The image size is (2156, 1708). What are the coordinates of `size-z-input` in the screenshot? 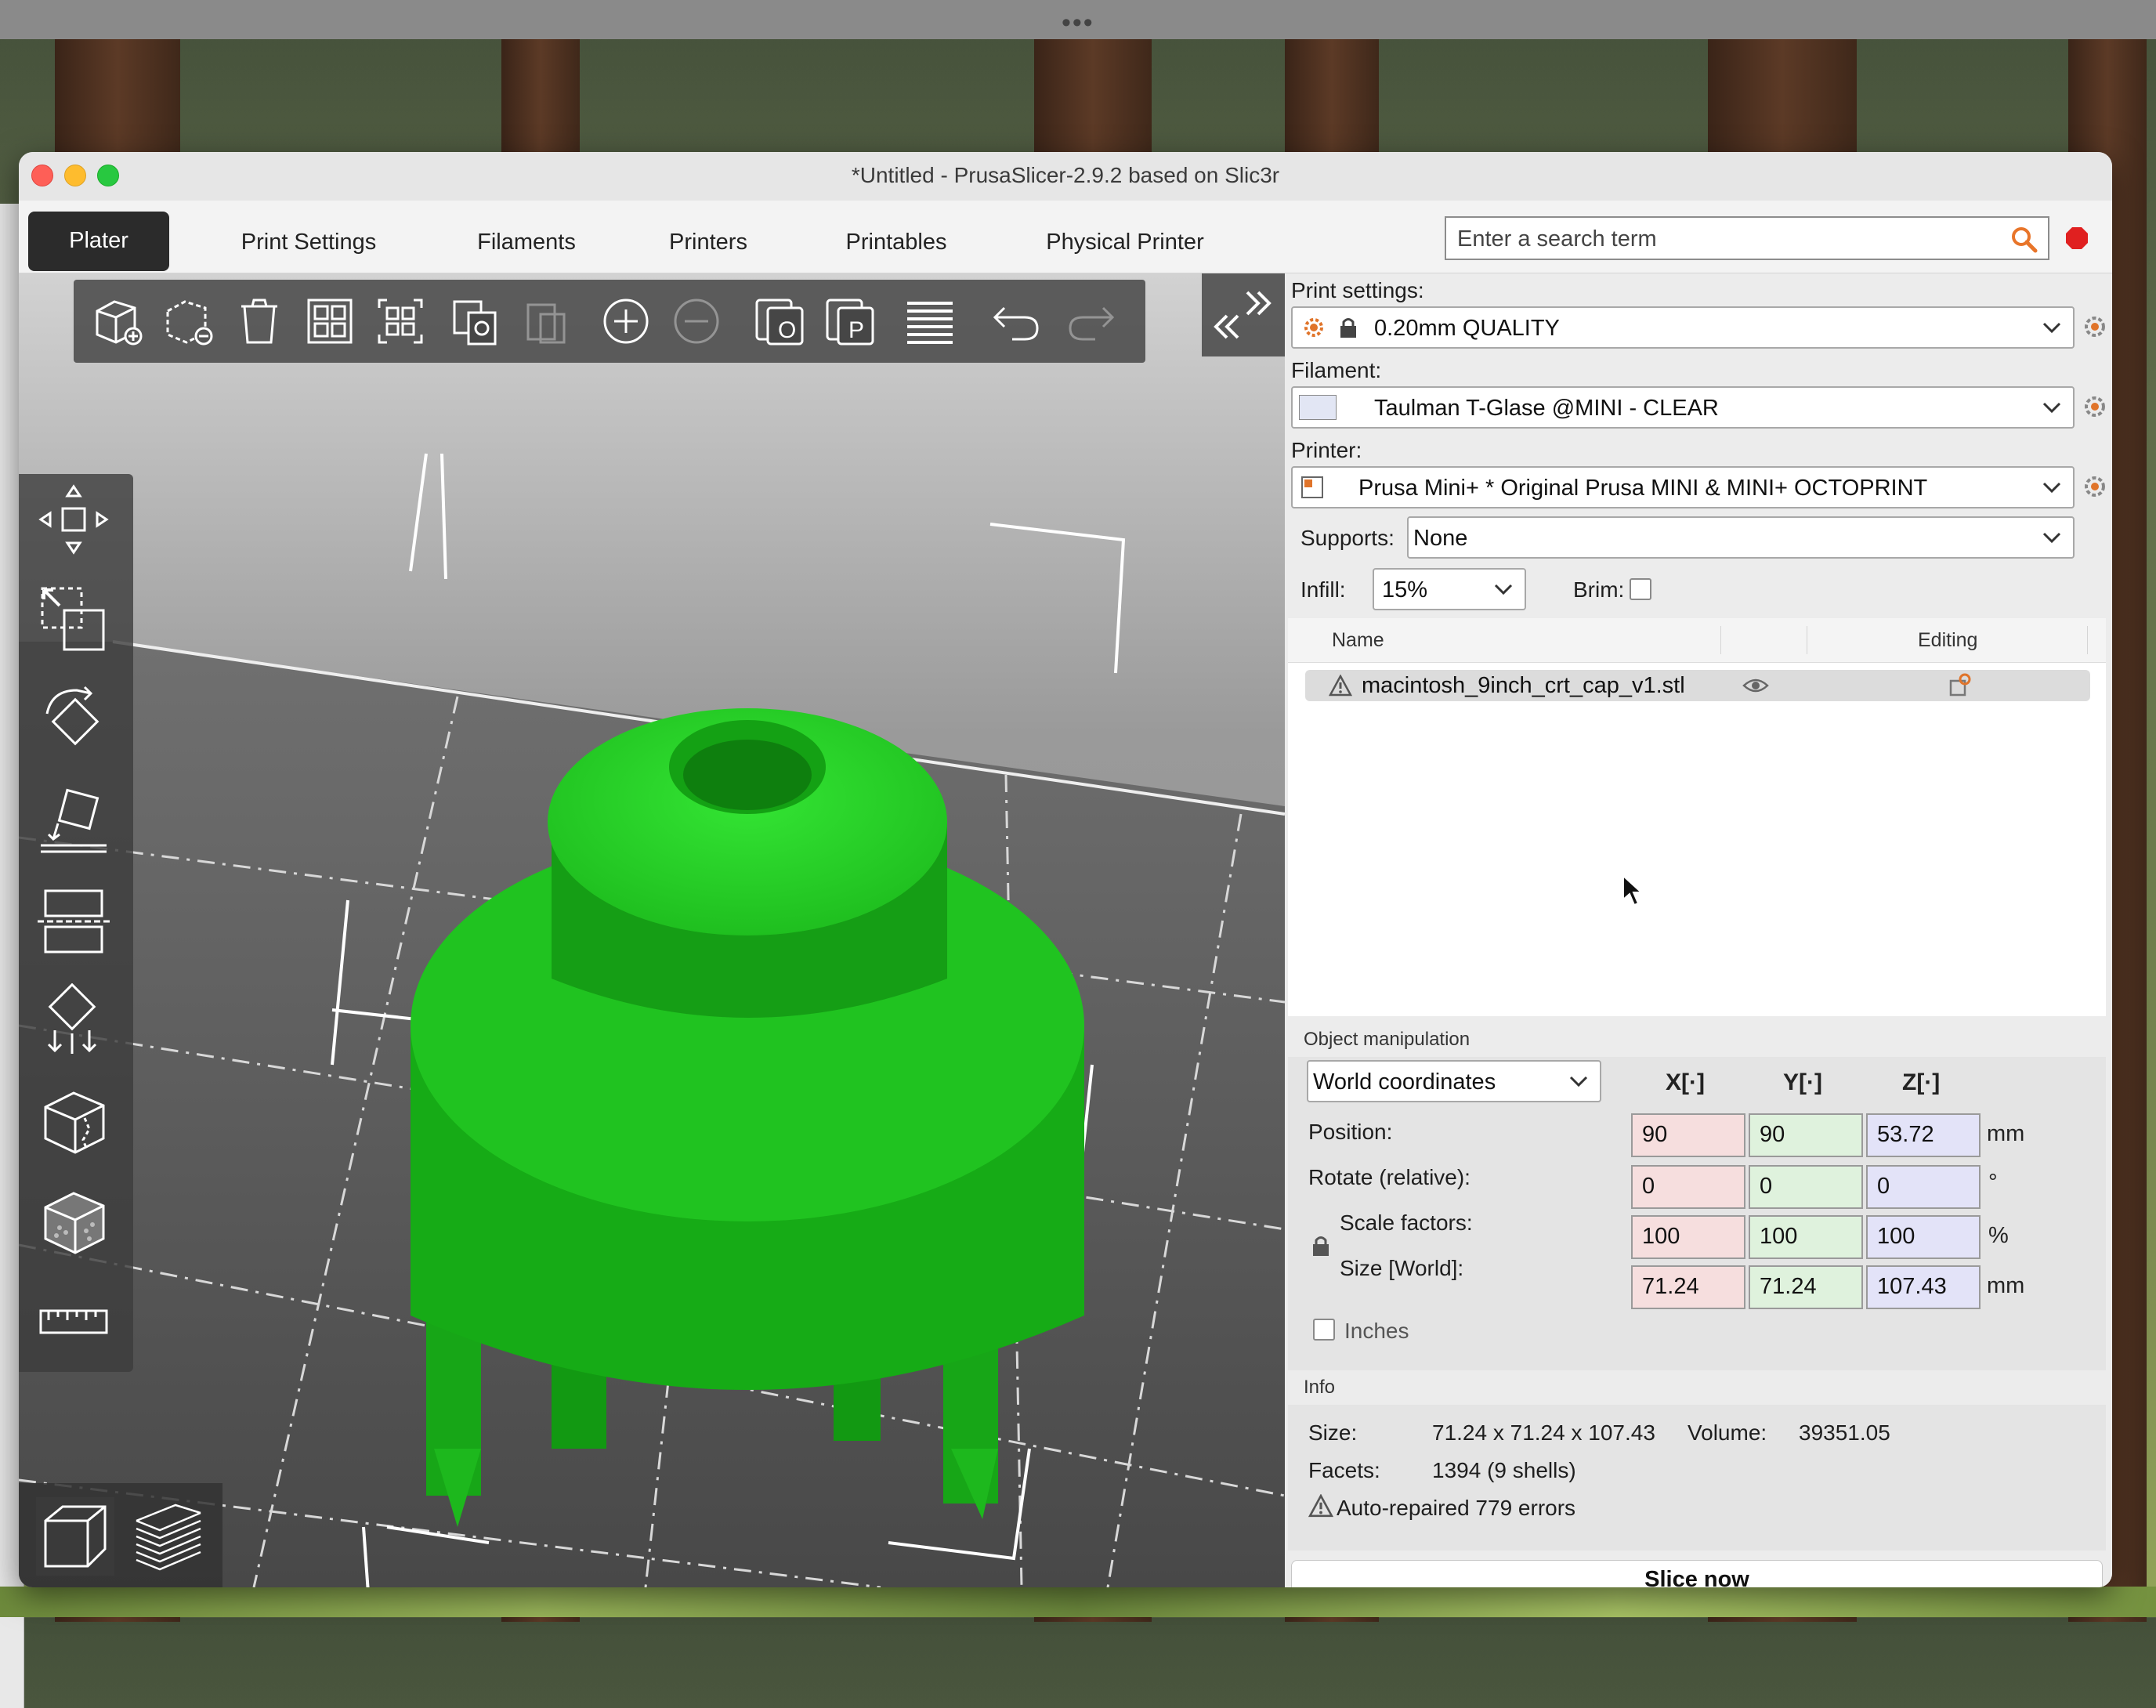 It's located at (1924, 1287).